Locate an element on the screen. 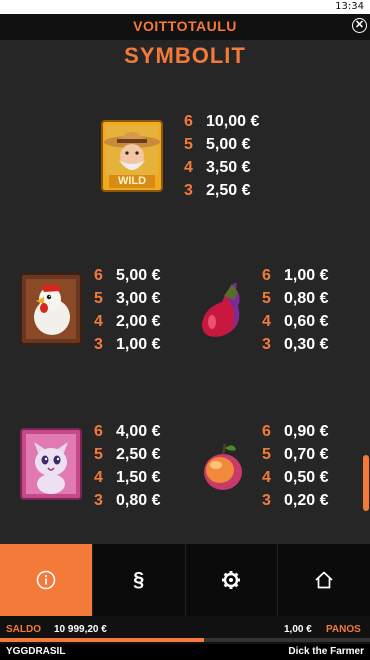 This screenshot has width=370, height=660. wild-label: WILD is located at coordinates (132, 181).